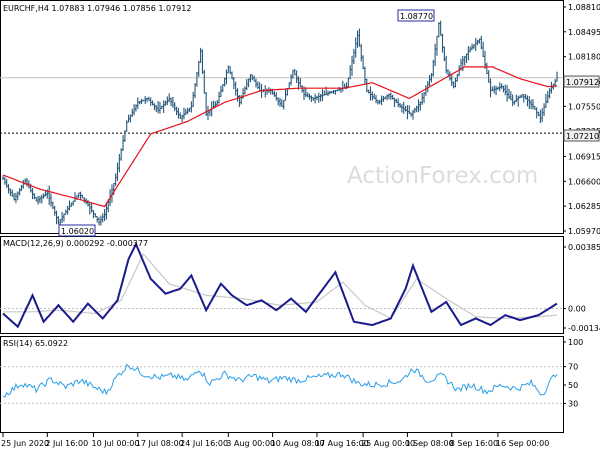  I want to click on current-price-label: 1.07912, so click(582, 82).